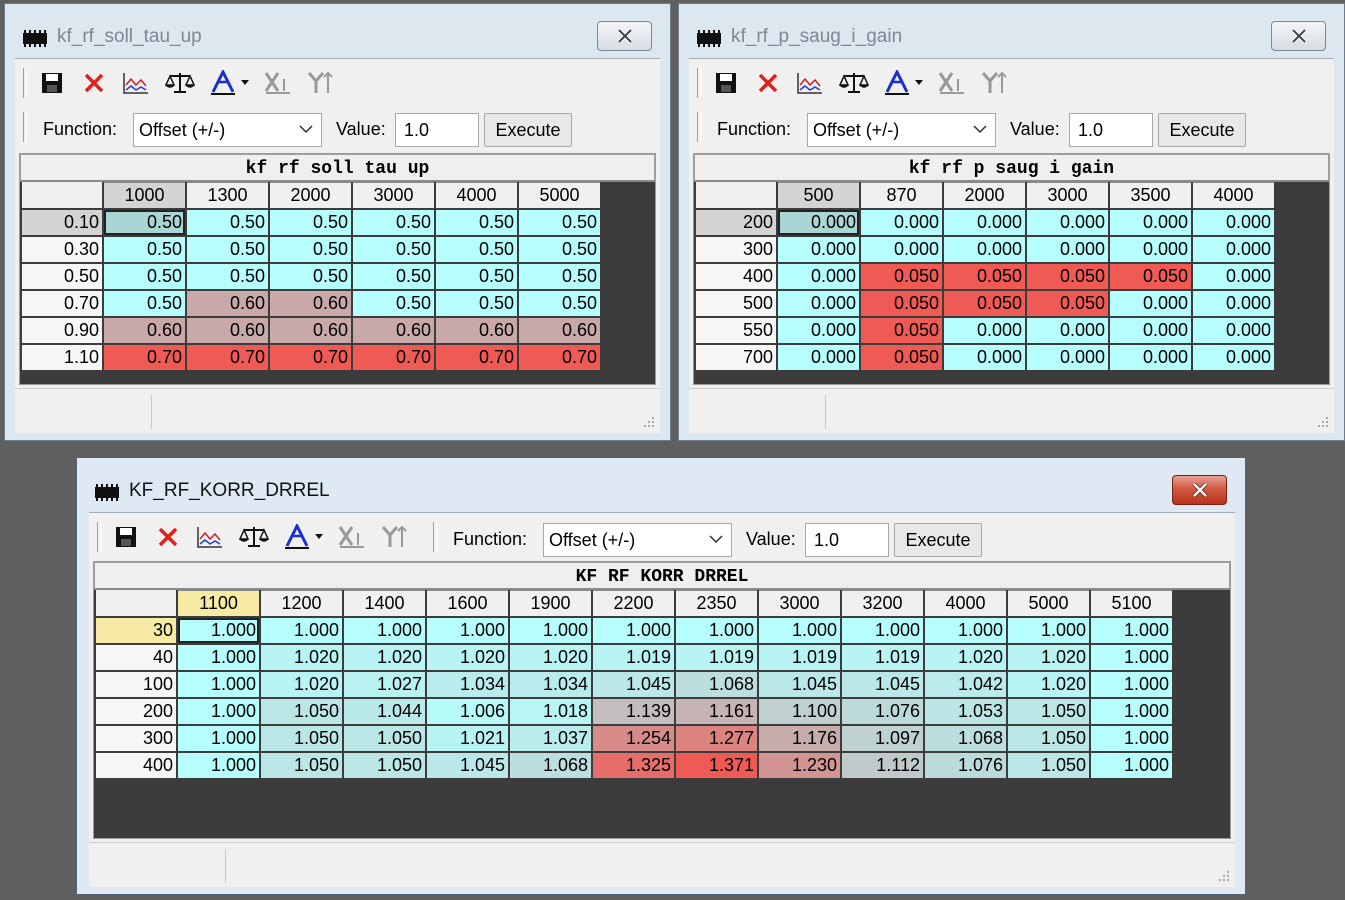  Describe the element at coordinates (352, 537) in the screenshot. I see `axis-x-button` at that location.